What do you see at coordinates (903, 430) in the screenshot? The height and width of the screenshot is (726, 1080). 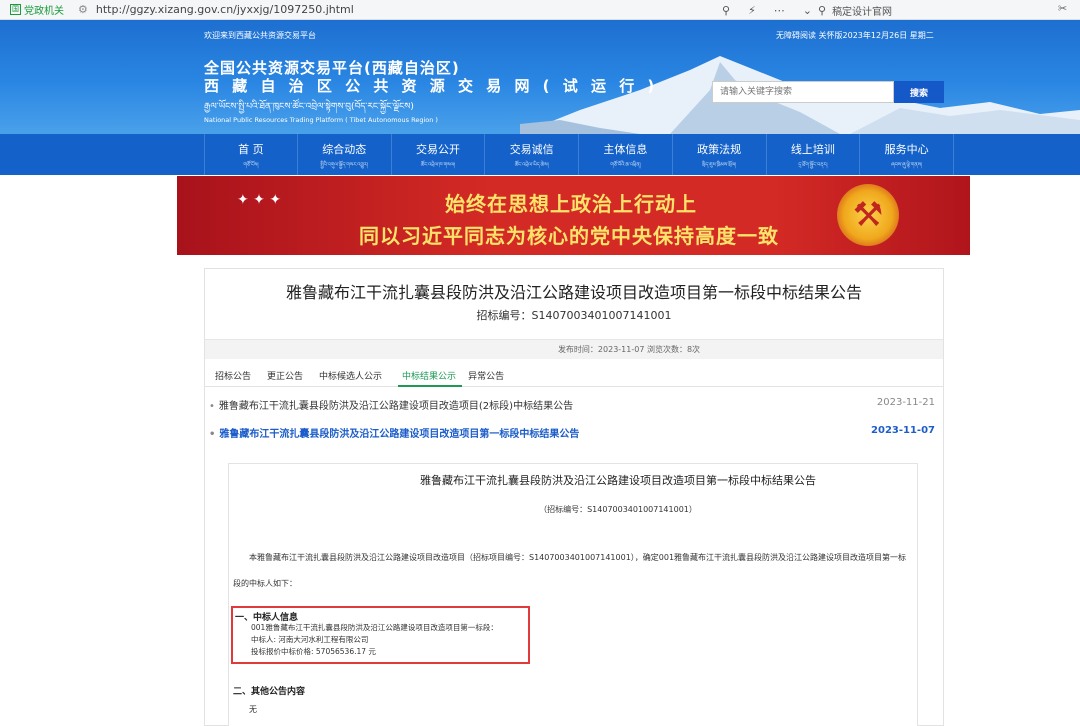 I see `list-item-date: 2023-11-07` at bounding box center [903, 430].